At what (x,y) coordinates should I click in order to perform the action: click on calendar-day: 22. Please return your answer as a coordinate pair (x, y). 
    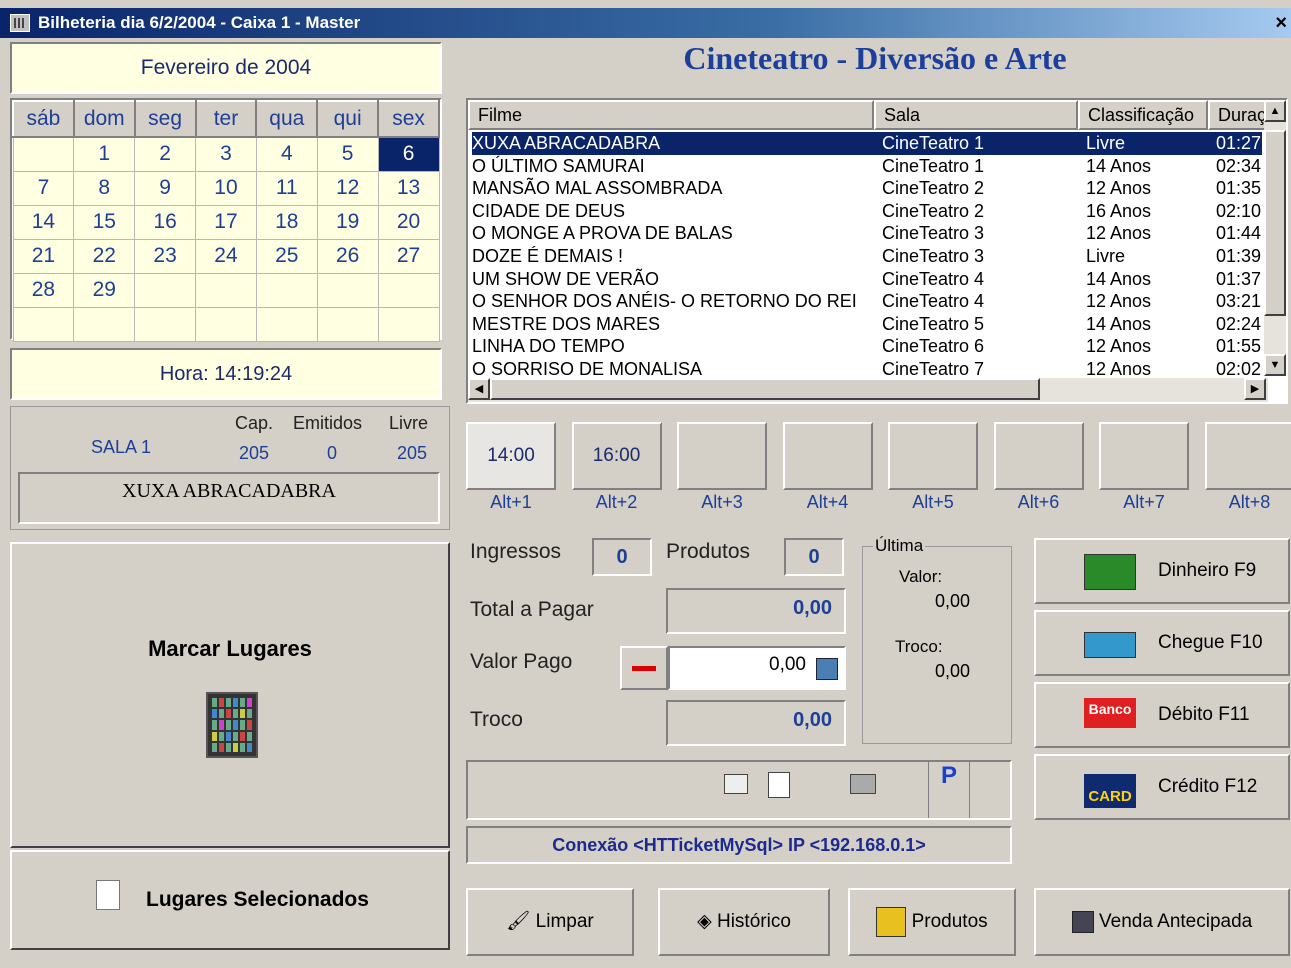
    Looking at the image, I should click on (104, 256).